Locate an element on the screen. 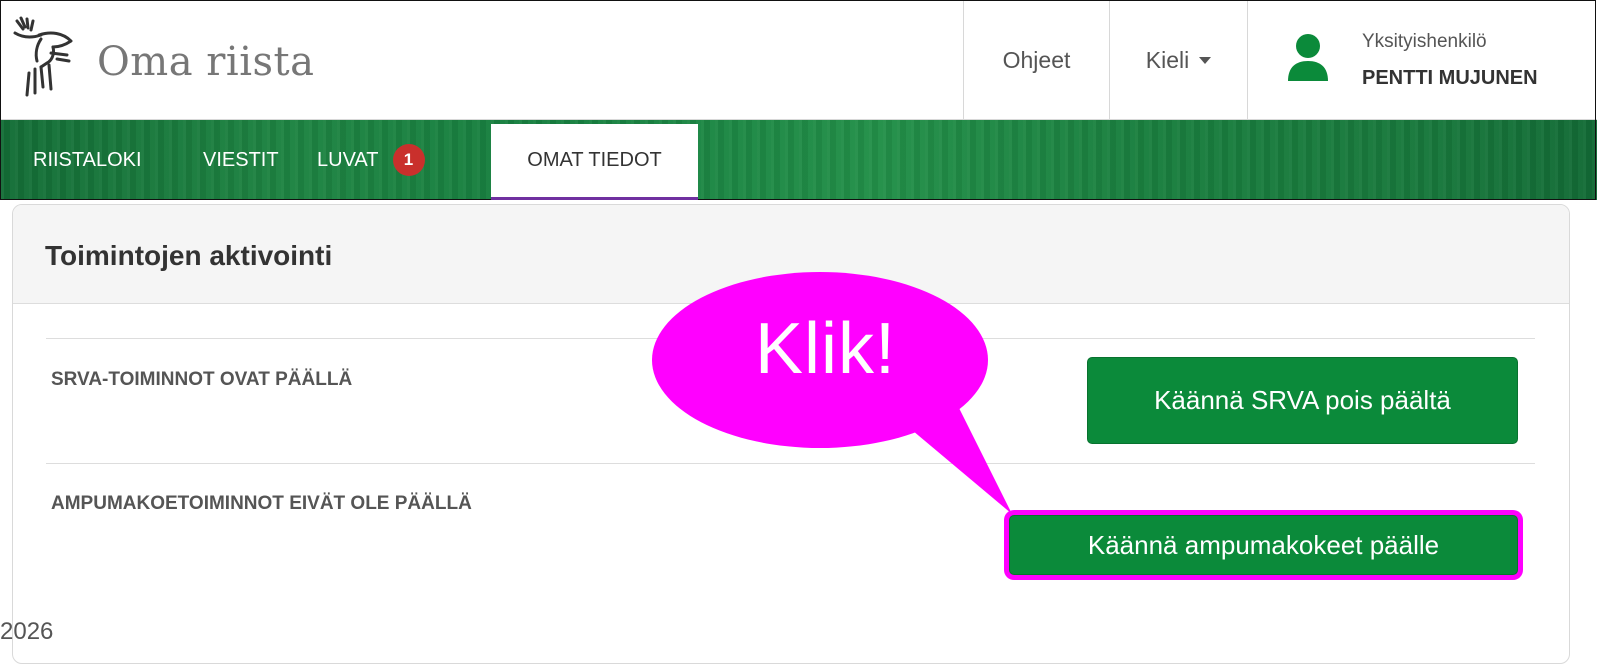 The width and height of the screenshot is (1598, 664). nav-luvat: LUVAT 1 is located at coordinates (371, 160).